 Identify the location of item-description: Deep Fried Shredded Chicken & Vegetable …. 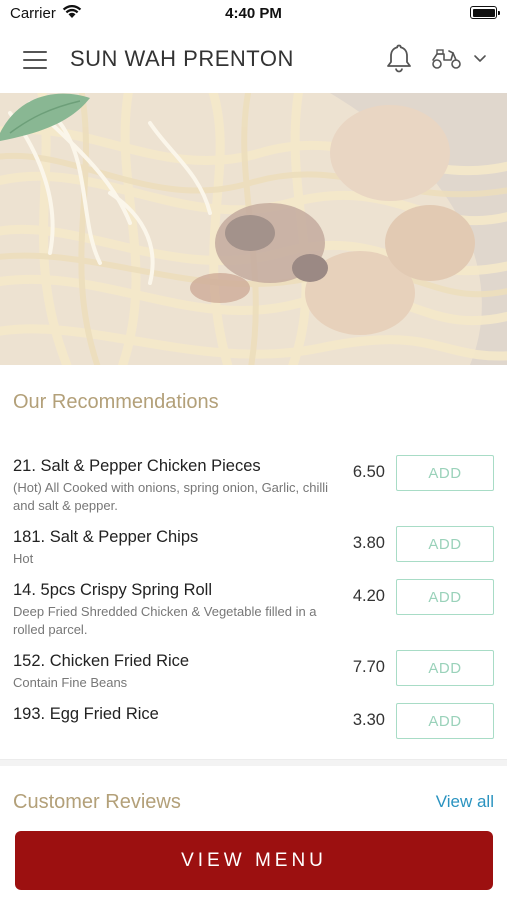
(165, 620).